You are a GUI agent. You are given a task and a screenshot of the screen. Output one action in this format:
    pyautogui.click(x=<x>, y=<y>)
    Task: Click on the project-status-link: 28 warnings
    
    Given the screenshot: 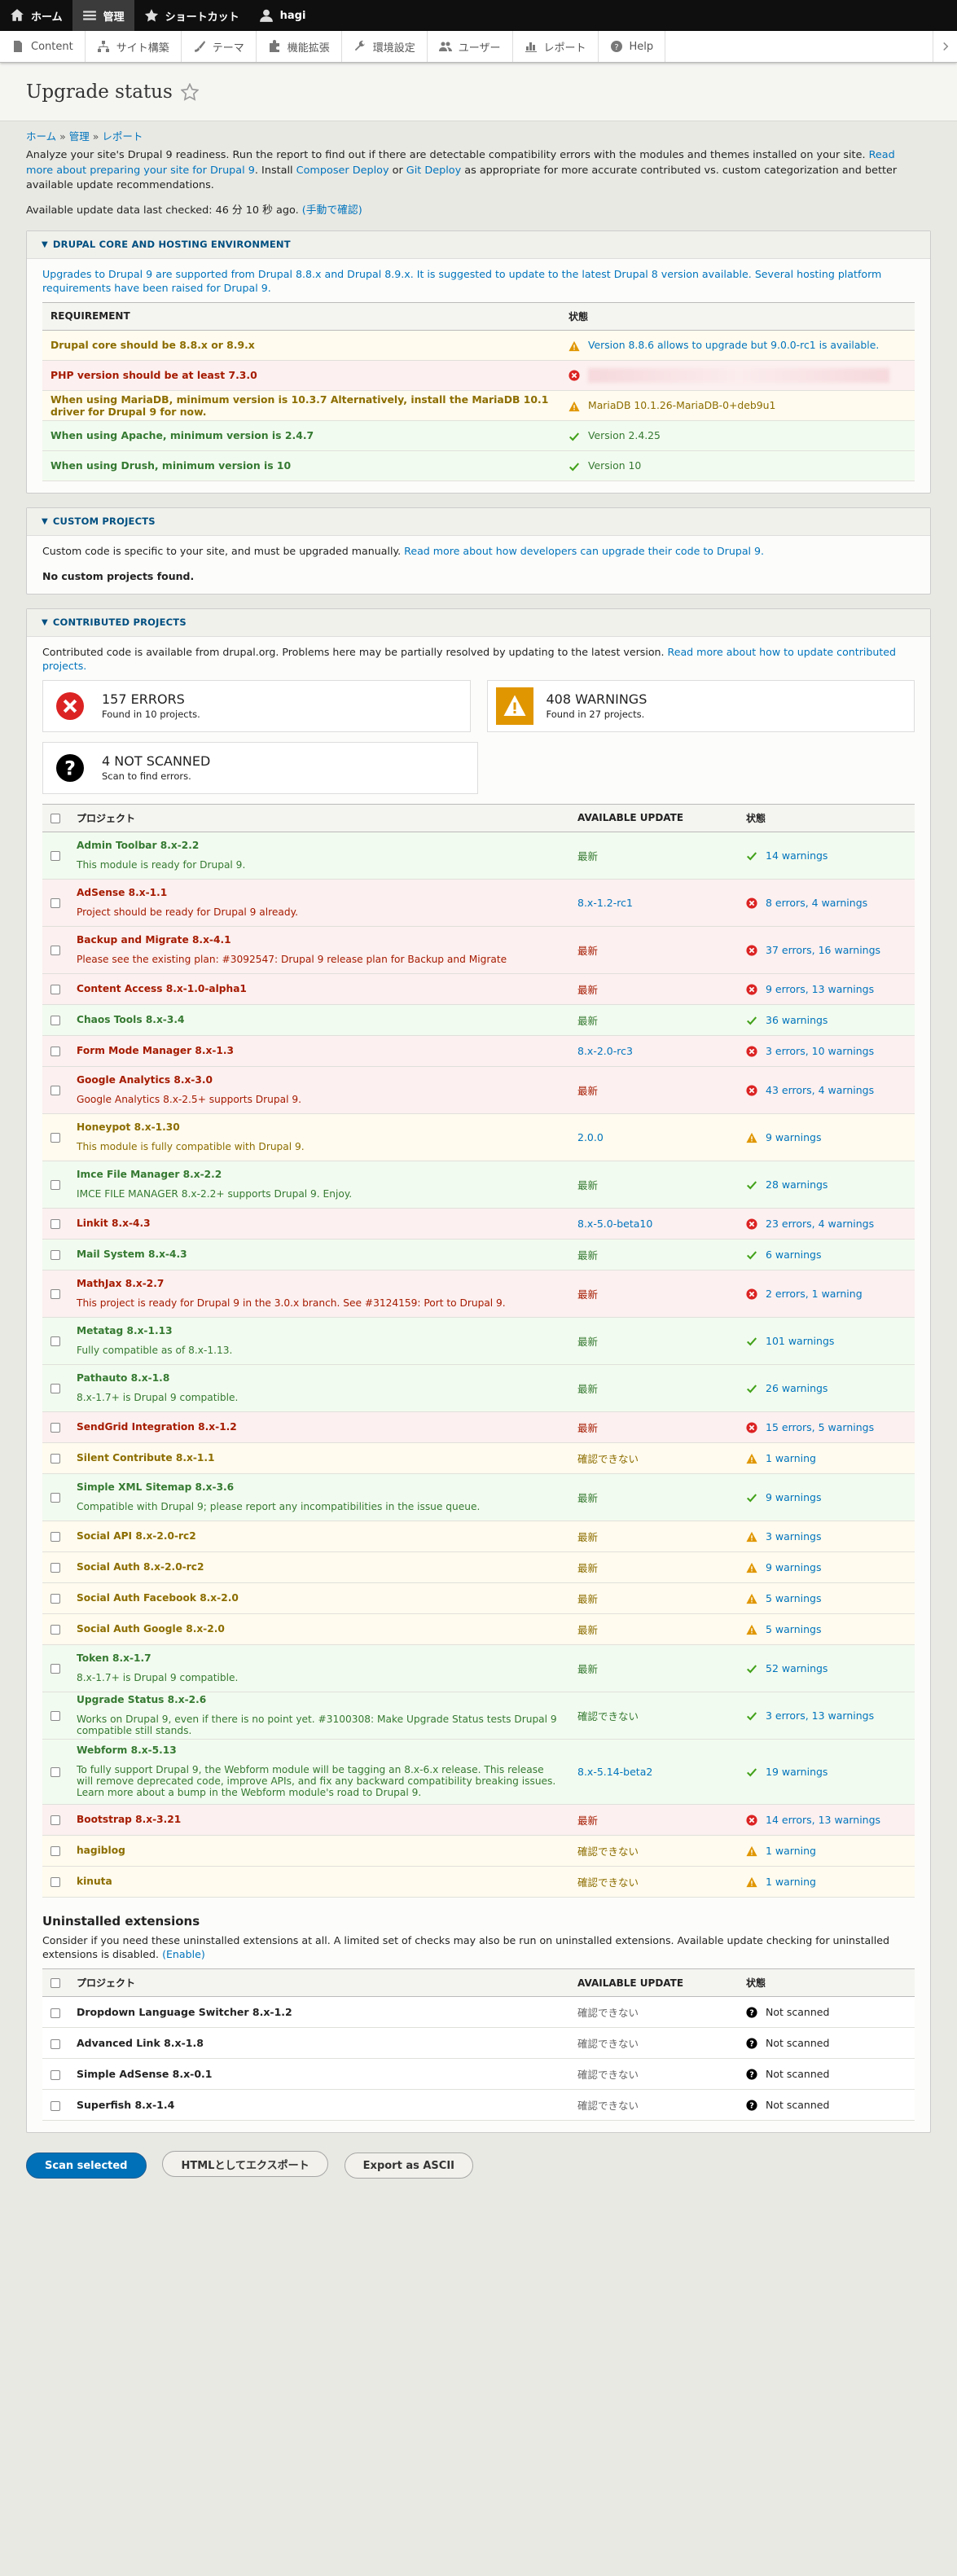 What is the action you would take?
    pyautogui.click(x=796, y=1184)
    